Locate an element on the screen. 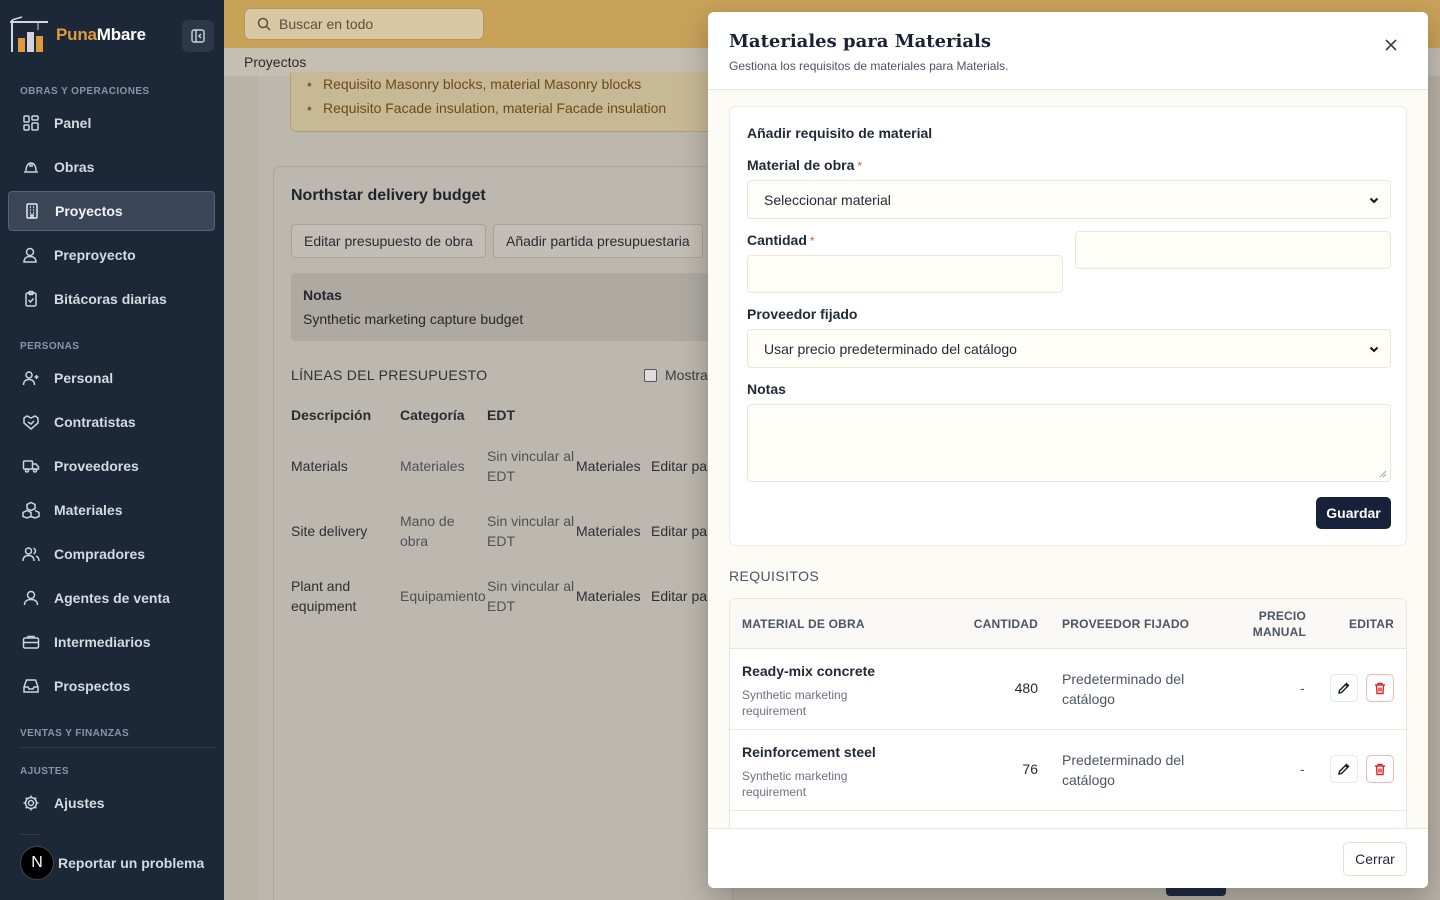 The image size is (1440, 900). brand-name: PunaMbare is located at coordinates (101, 34).